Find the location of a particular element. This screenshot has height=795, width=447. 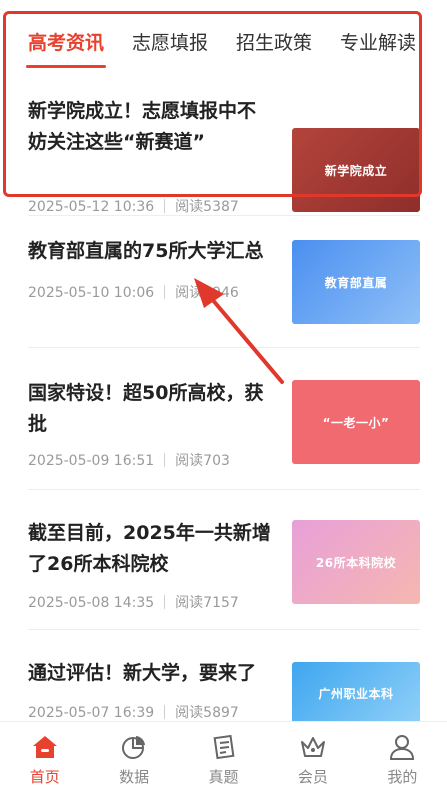

home-icon is located at coordinates (45, 747).